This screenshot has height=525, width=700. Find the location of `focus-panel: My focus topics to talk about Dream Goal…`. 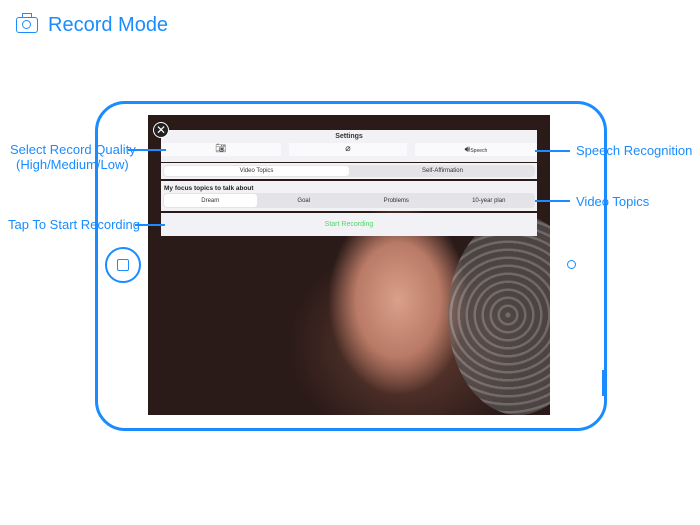

focus-panel: My focus topics to talk about Dream Goal… is located at coordinates (349, 196).